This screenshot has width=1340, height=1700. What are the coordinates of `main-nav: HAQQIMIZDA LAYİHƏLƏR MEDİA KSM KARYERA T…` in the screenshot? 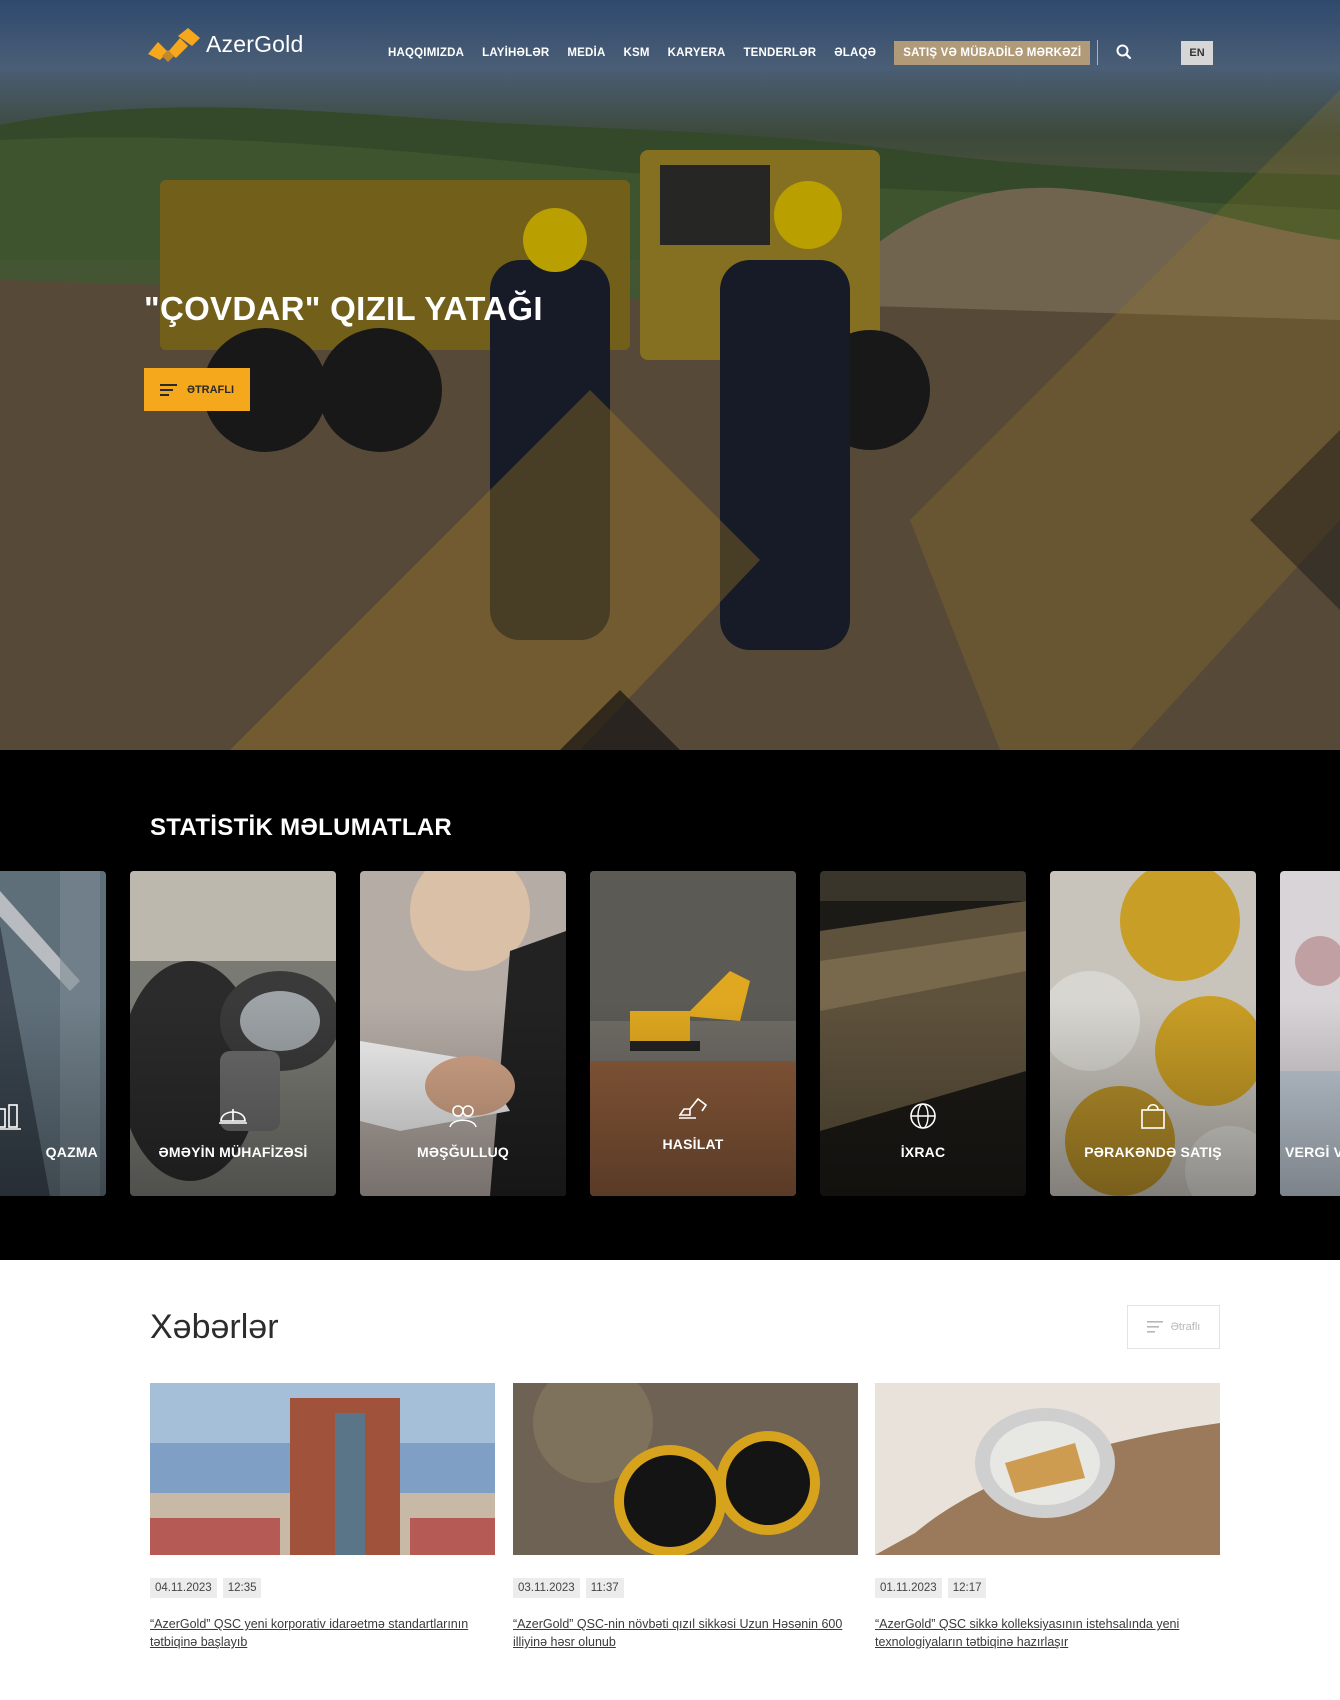 It's located at (739, 53).